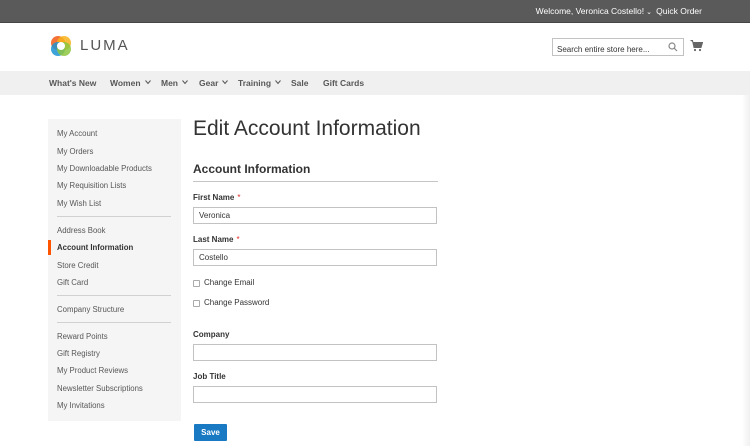 The image size is (750, 446). What do you see at coordinates (236, 302) in the screenshot?
I see `change-password-label: Change Password` at bounding box center [236, 302].